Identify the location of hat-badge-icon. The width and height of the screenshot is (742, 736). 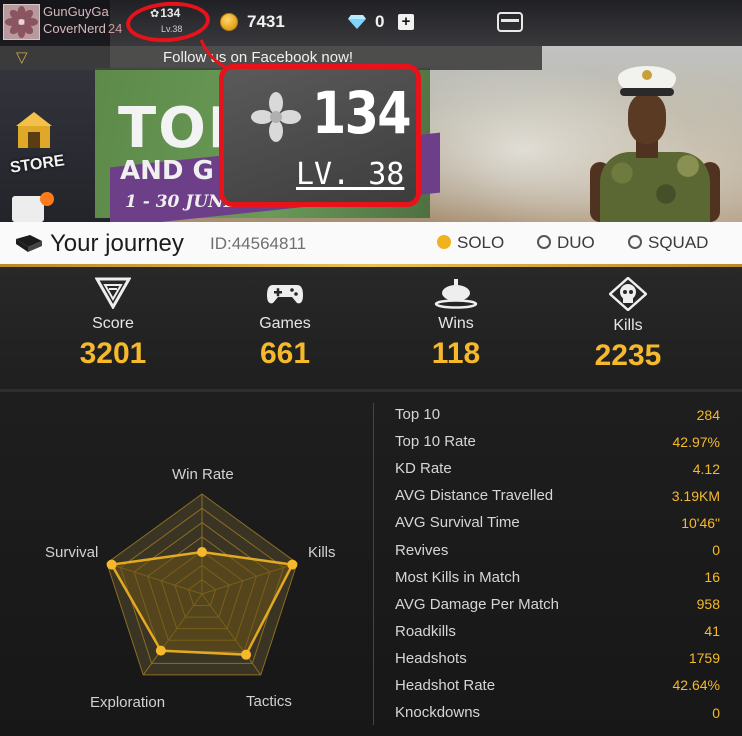
(647, 75).